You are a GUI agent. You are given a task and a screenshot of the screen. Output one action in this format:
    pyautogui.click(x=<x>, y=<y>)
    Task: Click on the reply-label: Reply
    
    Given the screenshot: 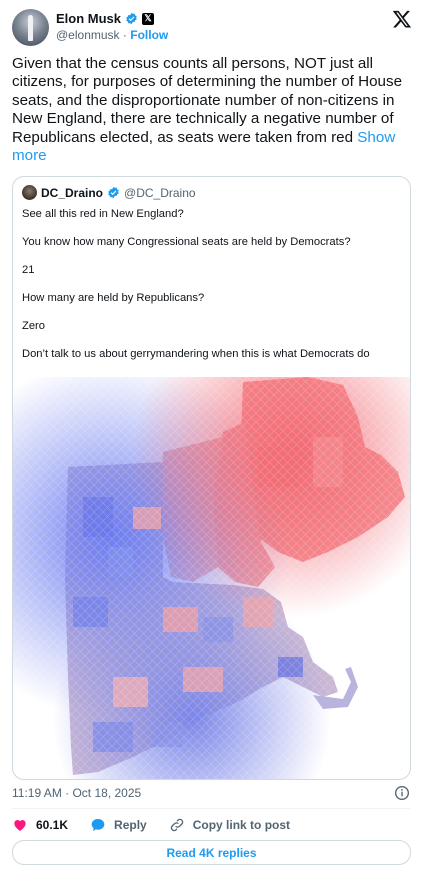 What is the action you would take?
    pyautogui.click(x=130, y=825)
    